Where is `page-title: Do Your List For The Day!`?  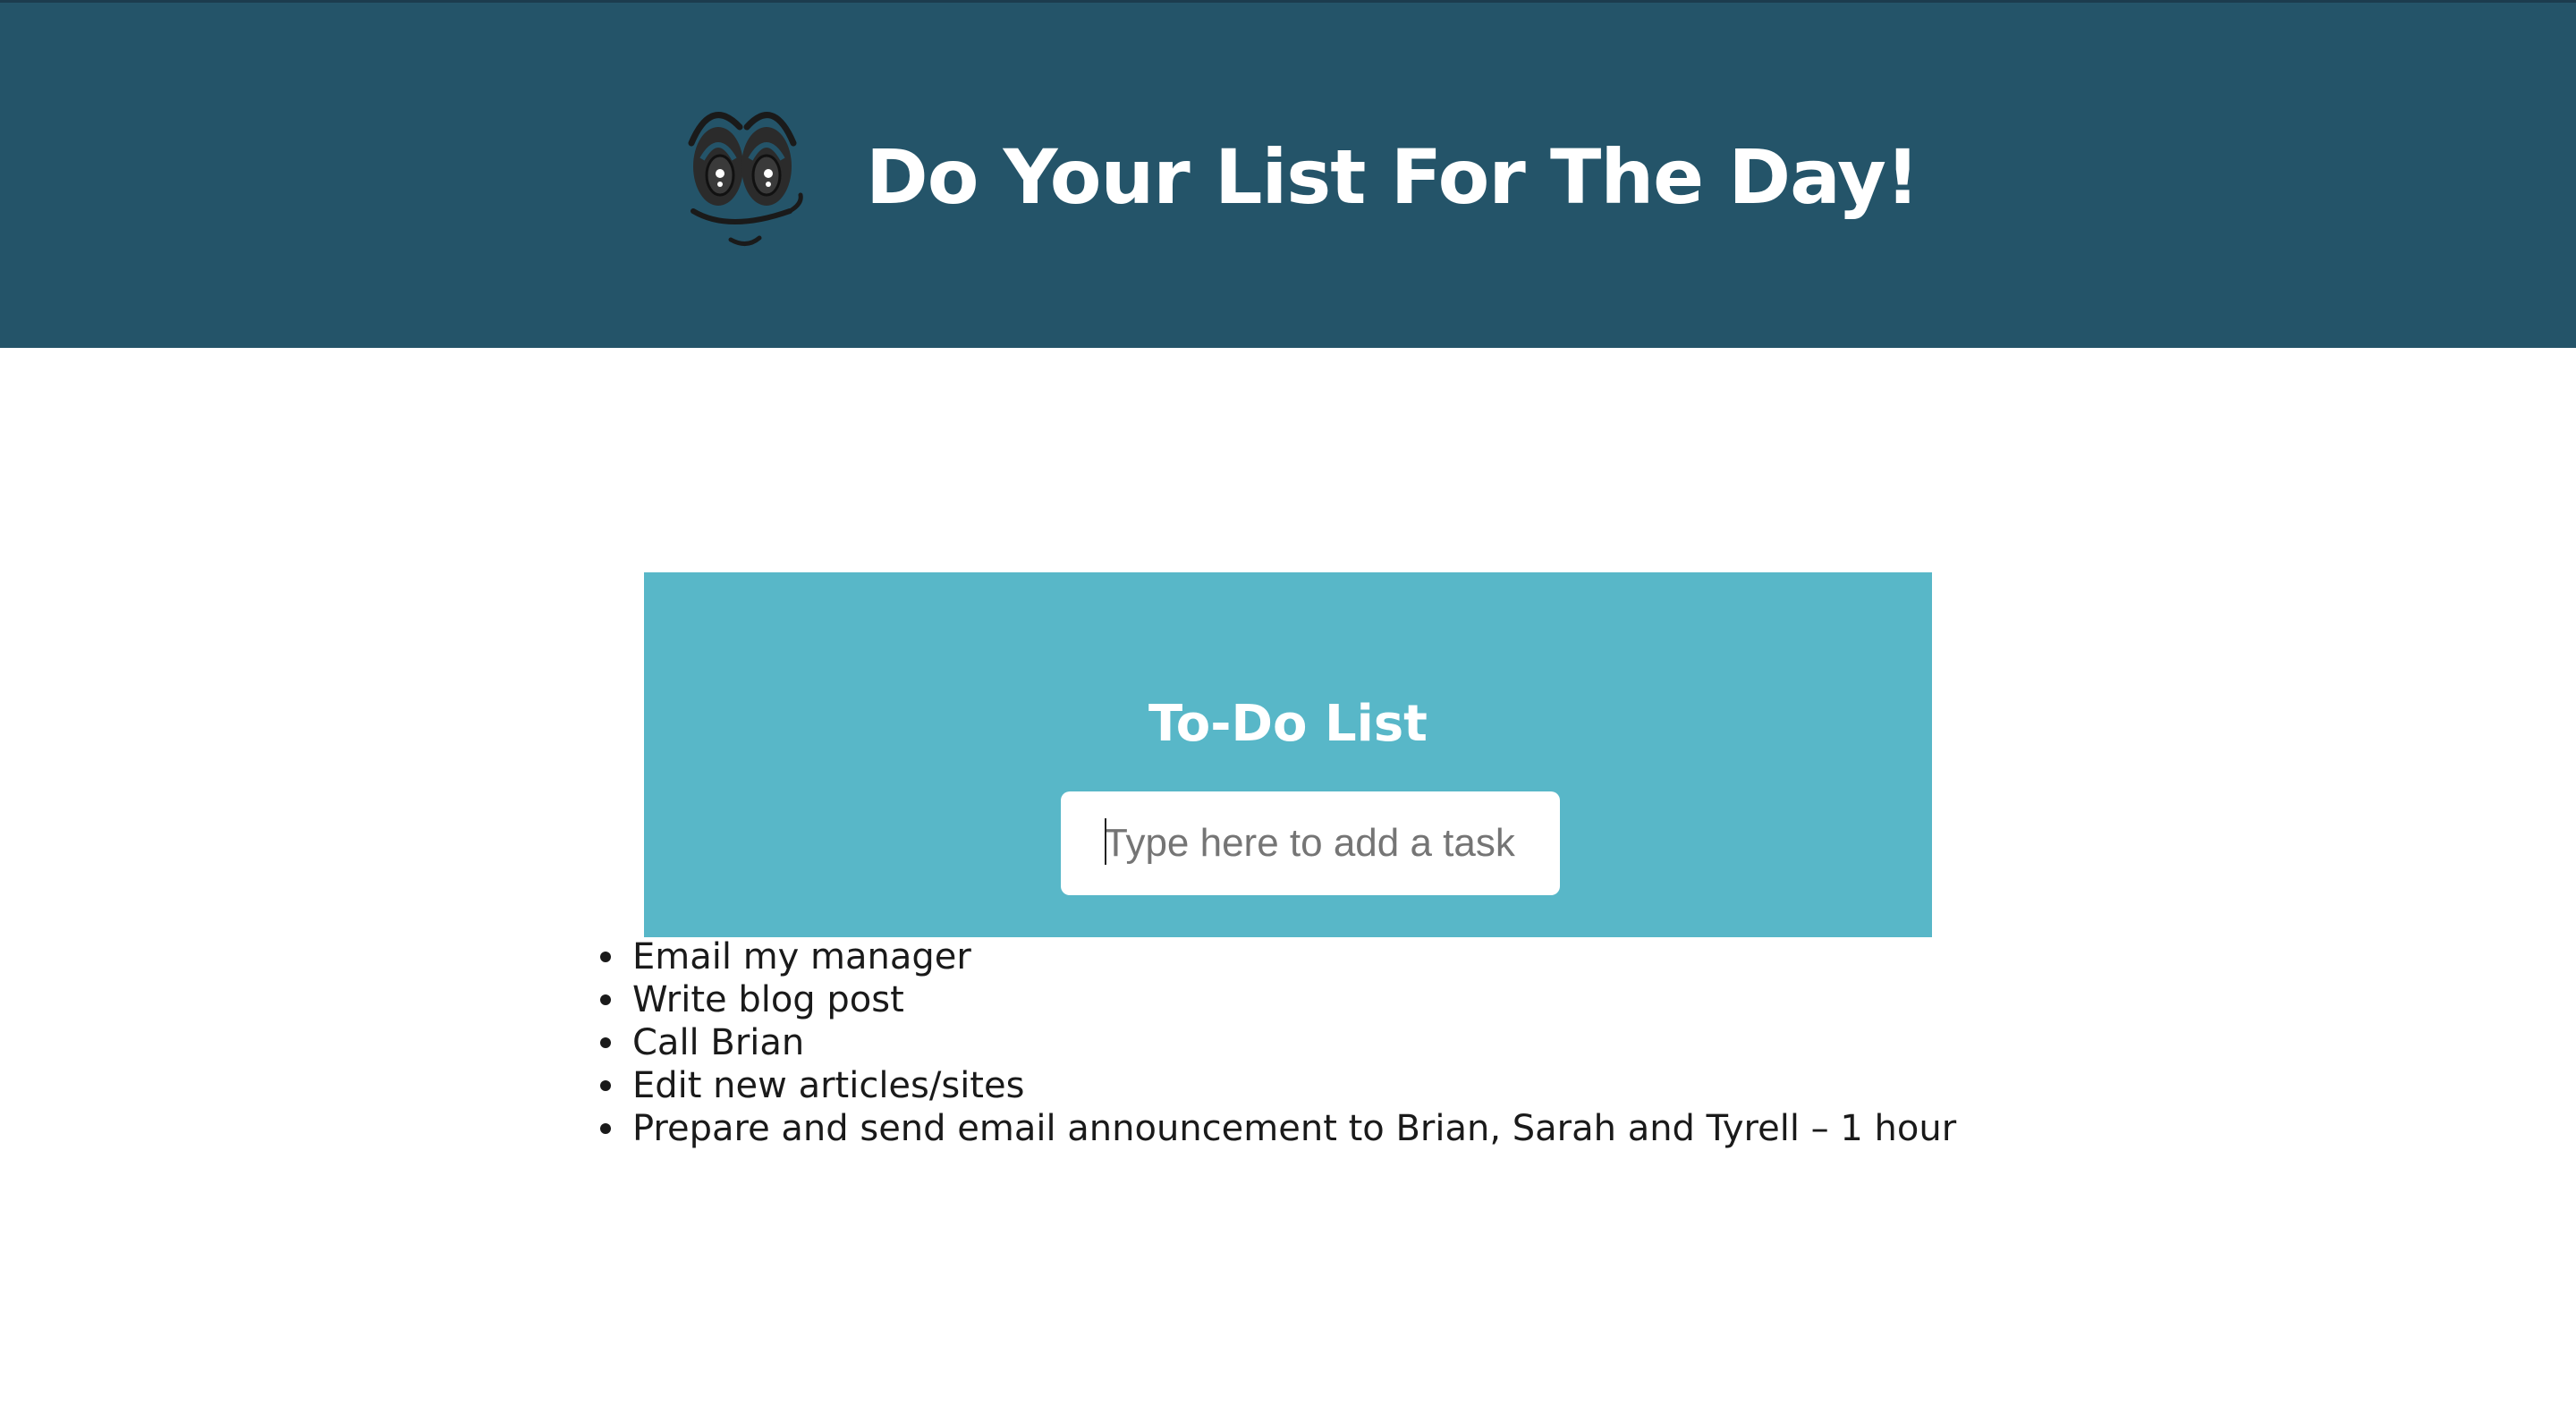 page-title: Do Your List For The Day! is located at coordinates (1392, 177).